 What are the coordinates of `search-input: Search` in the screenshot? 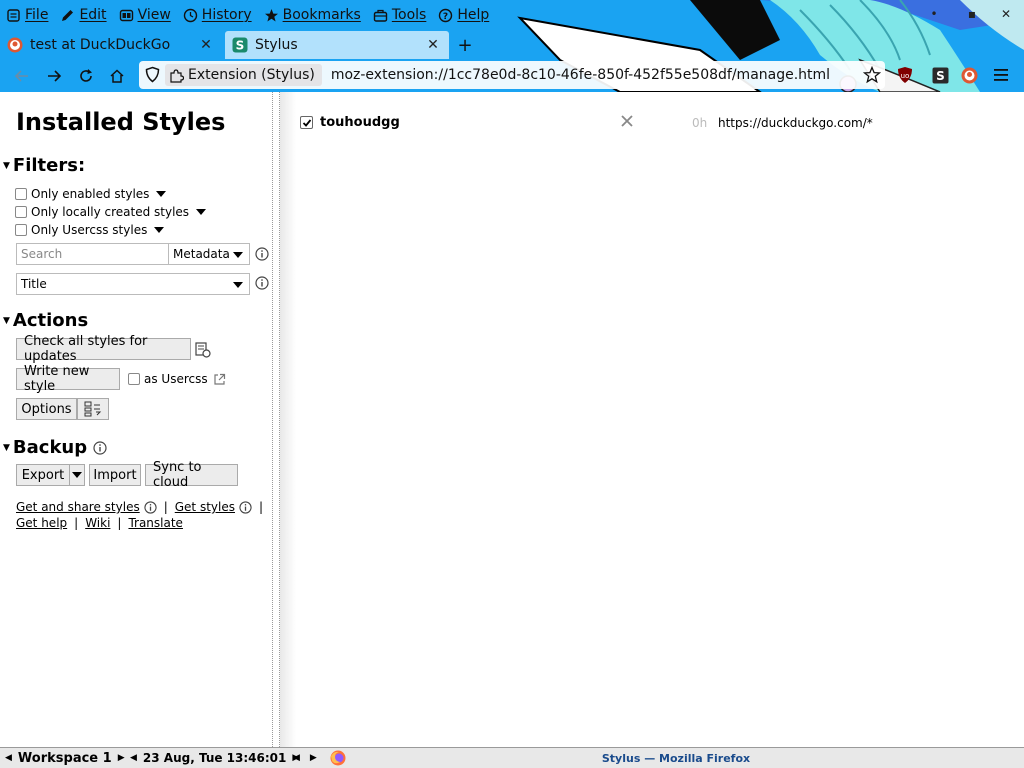 It's located at (92, 254).